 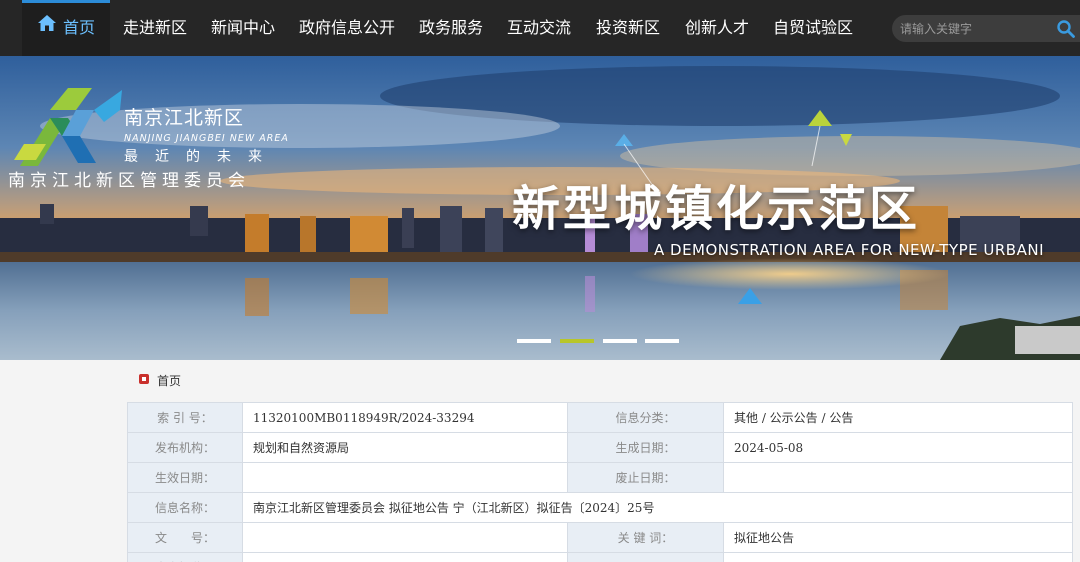 What do you see at coordinates (645, 477) in the screenshot?
I see `expiry-date-label: 废止日期：` at bounding box center [645, 477].